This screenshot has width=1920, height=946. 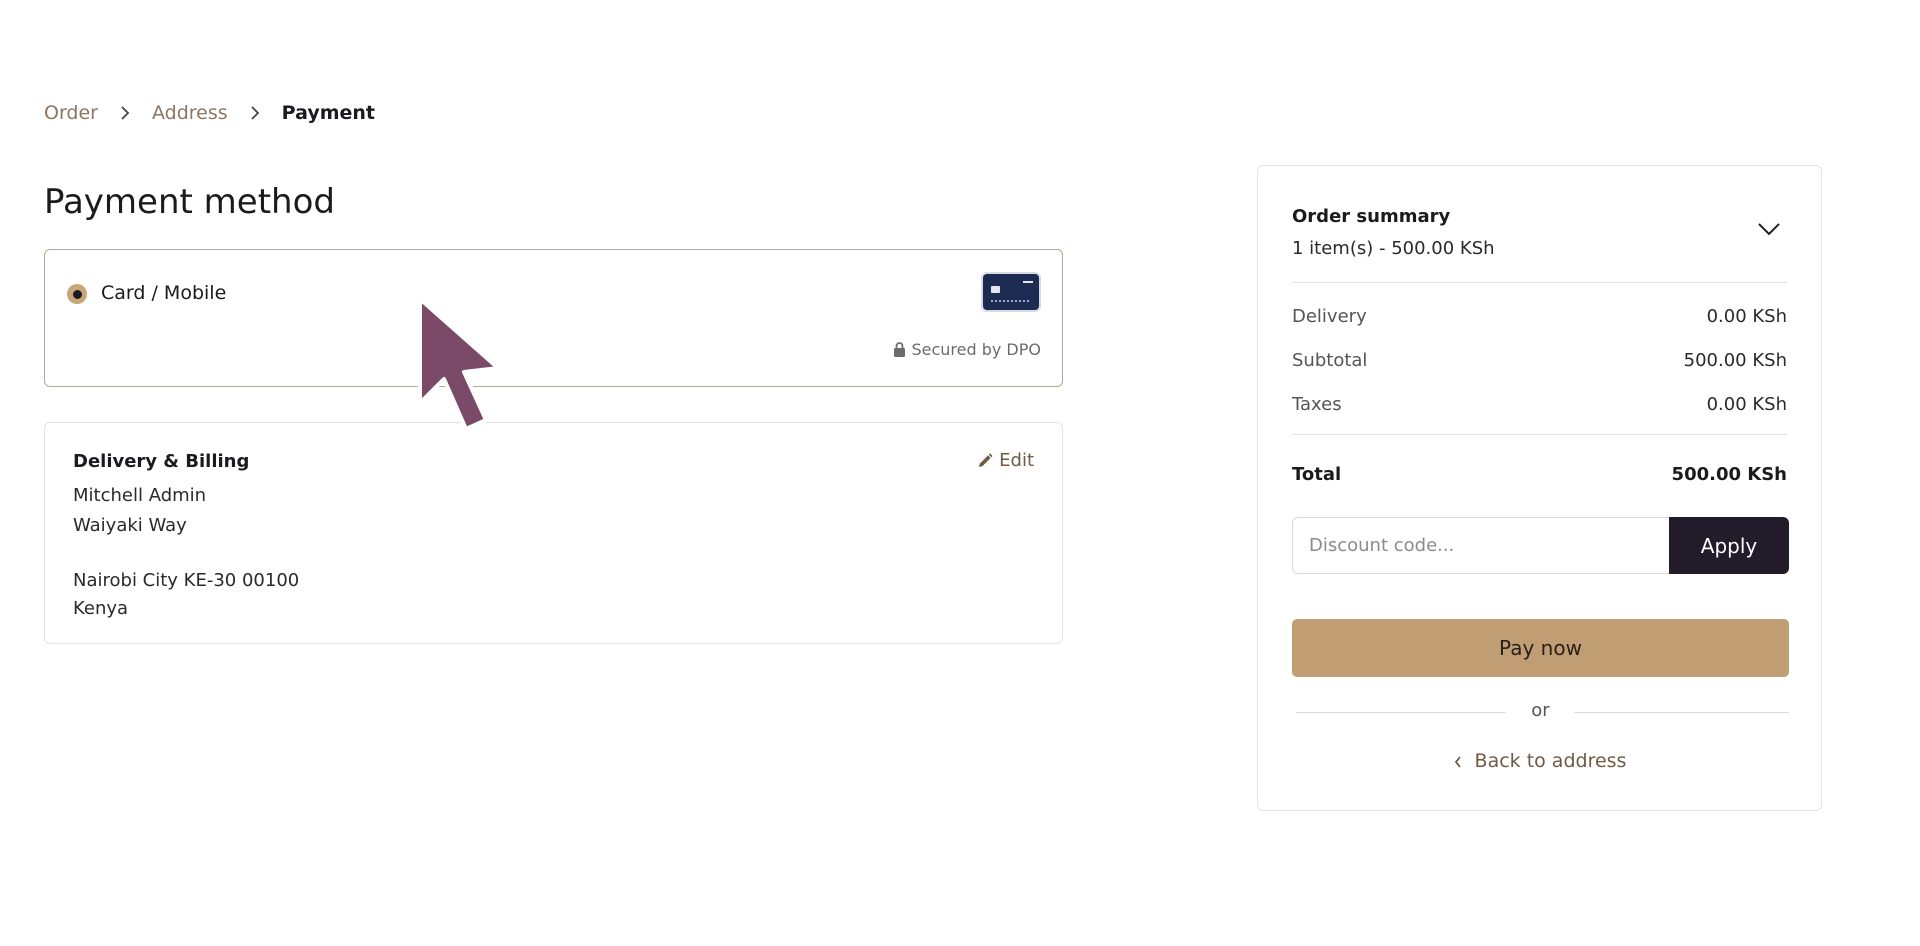 What do you see at coordinates (1330, 360) in the screenshot?
I see `subtotal-label: Subtotal` at bounding box center [1330, 360].